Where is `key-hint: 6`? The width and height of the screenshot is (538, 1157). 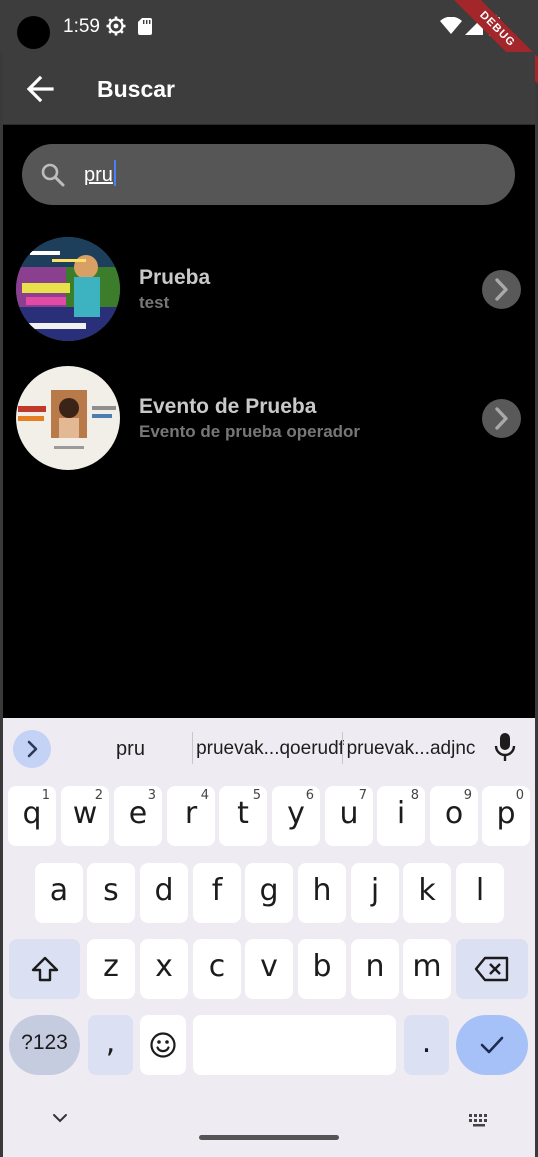
key-hint: 6 is located at coordinates (309, 795).